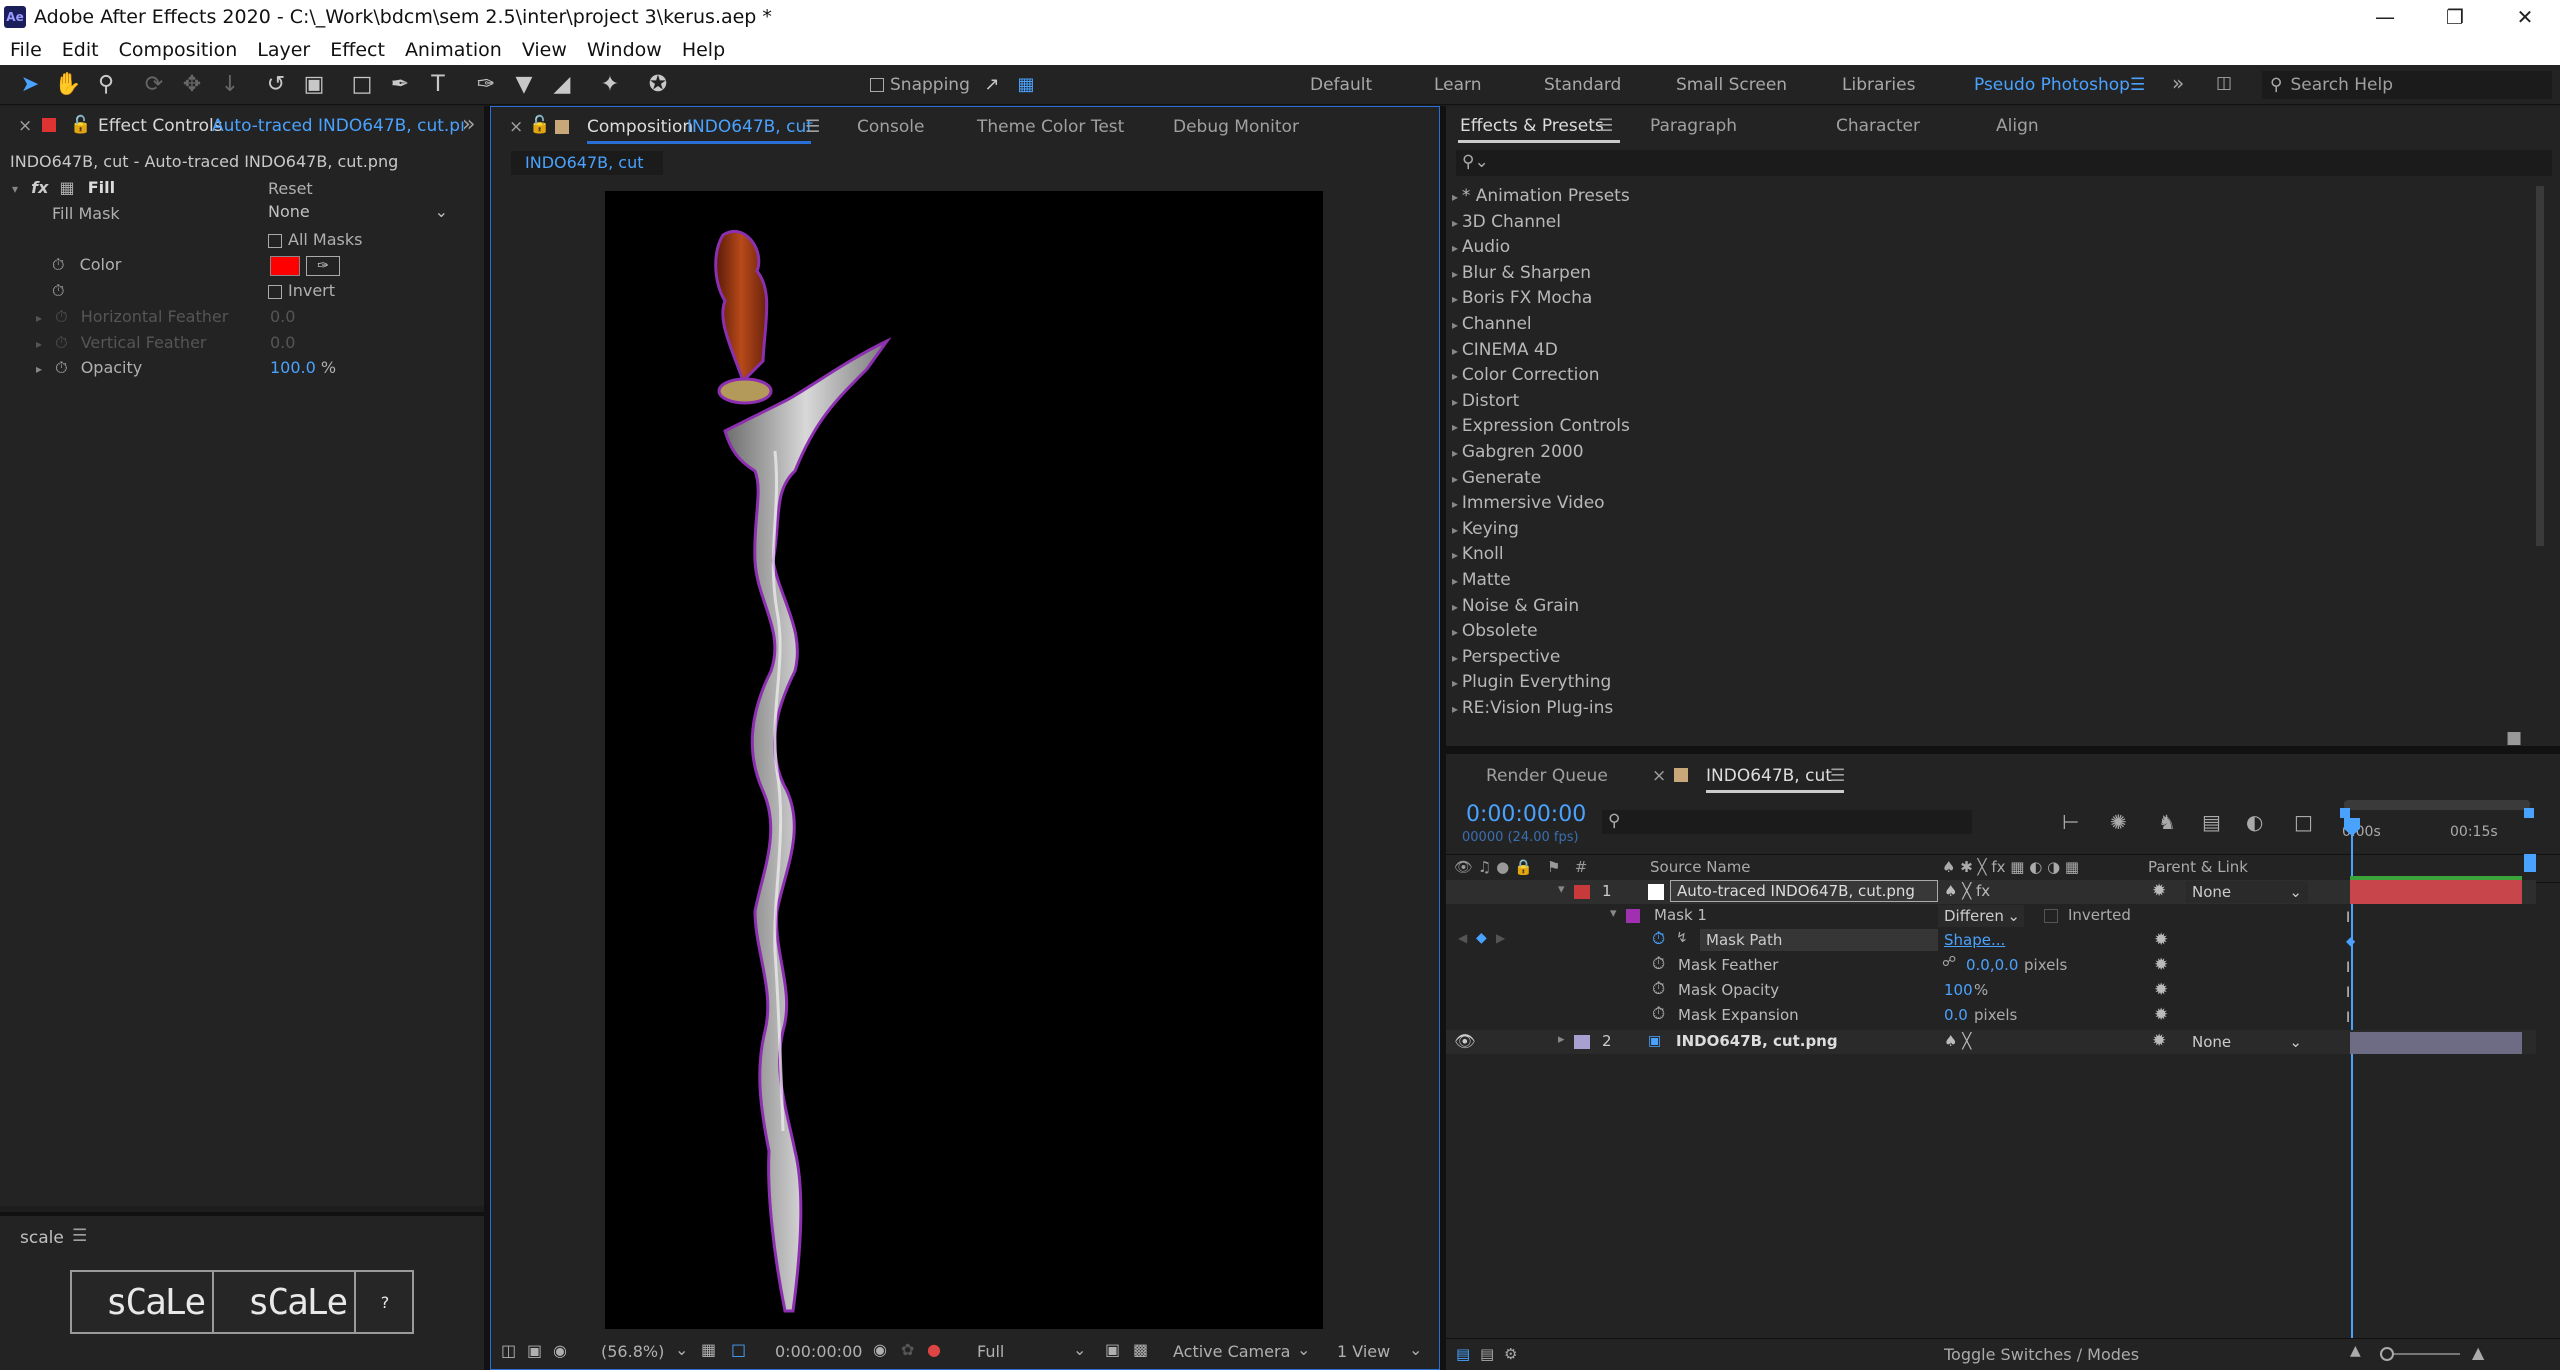  Describe the element at coordinates (314, 85) in the screenshot. I see `pan-behind-tool-icon: ▣` at that location.